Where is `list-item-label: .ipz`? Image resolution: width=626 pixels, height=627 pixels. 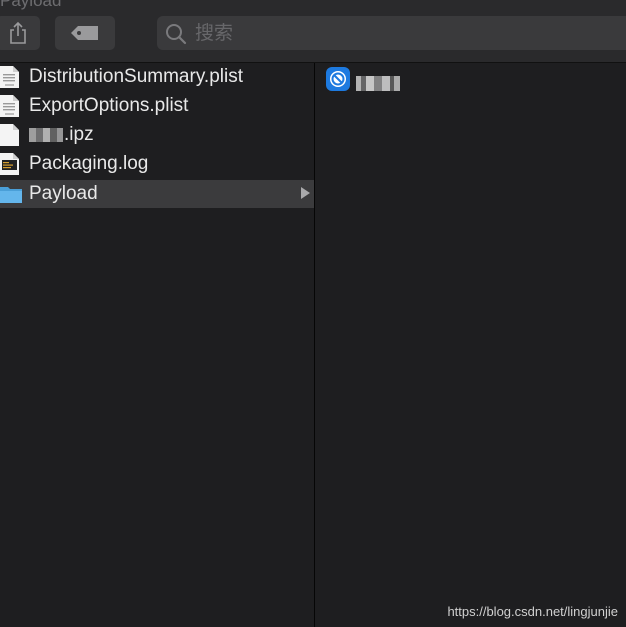
list-item-label: .ipz is located at coordinates (61, 135).